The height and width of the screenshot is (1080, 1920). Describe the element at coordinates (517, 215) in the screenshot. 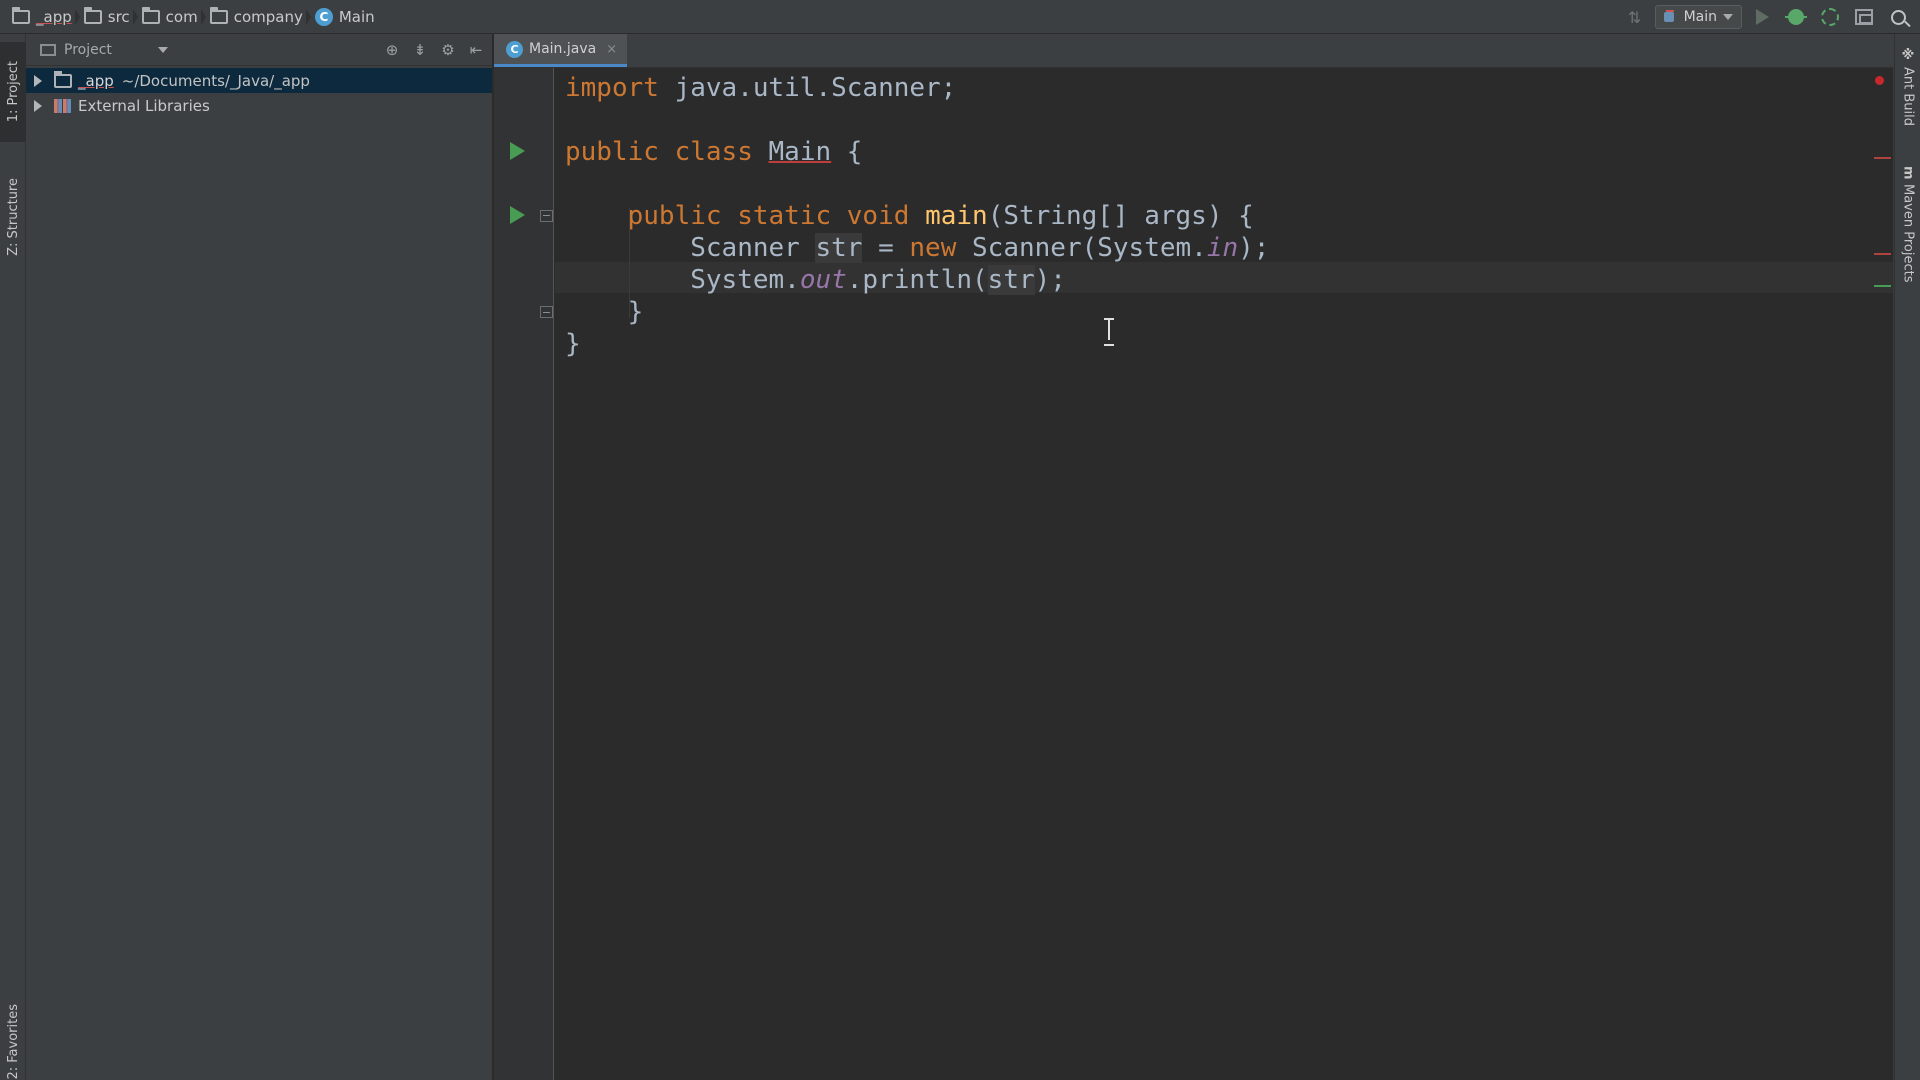

I see `run-method-icon` at that location.